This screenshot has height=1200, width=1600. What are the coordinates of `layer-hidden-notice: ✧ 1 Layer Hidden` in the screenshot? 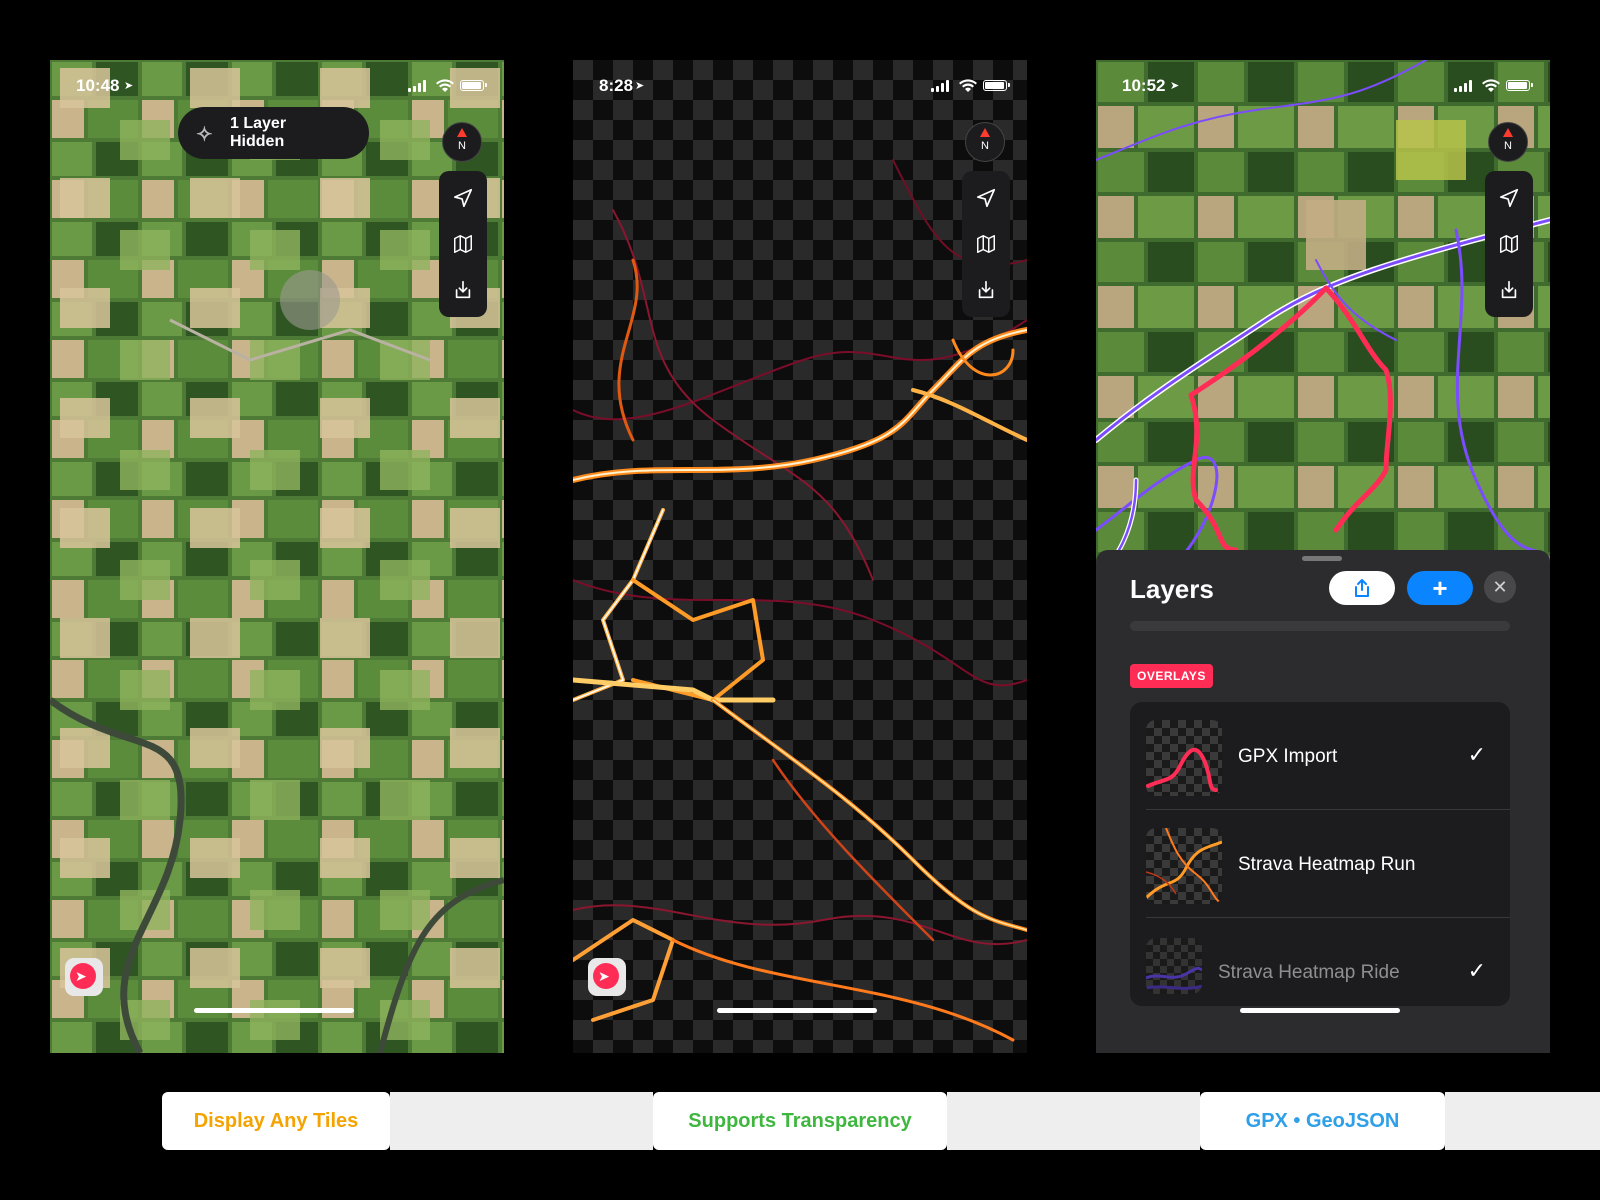 It's located at (273, 133).